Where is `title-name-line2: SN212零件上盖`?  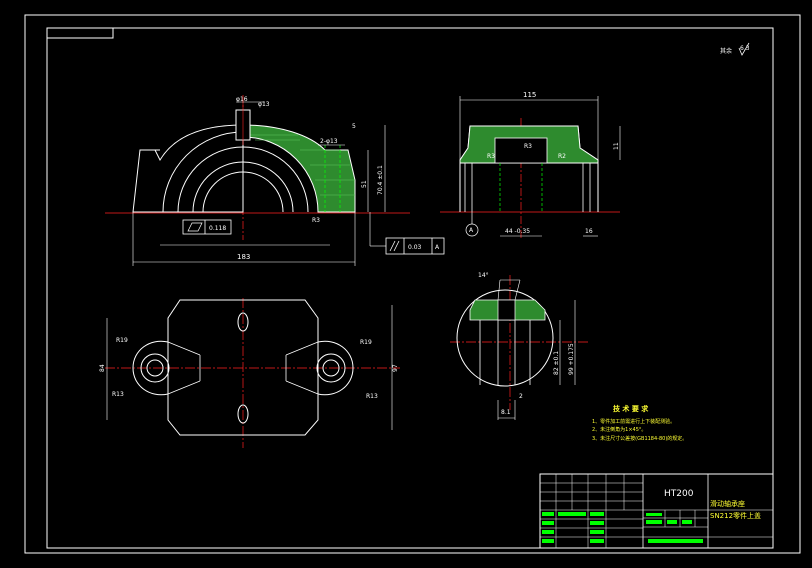 title-name-line2: SN212零件上盖 is located at coordinates (735, 515).